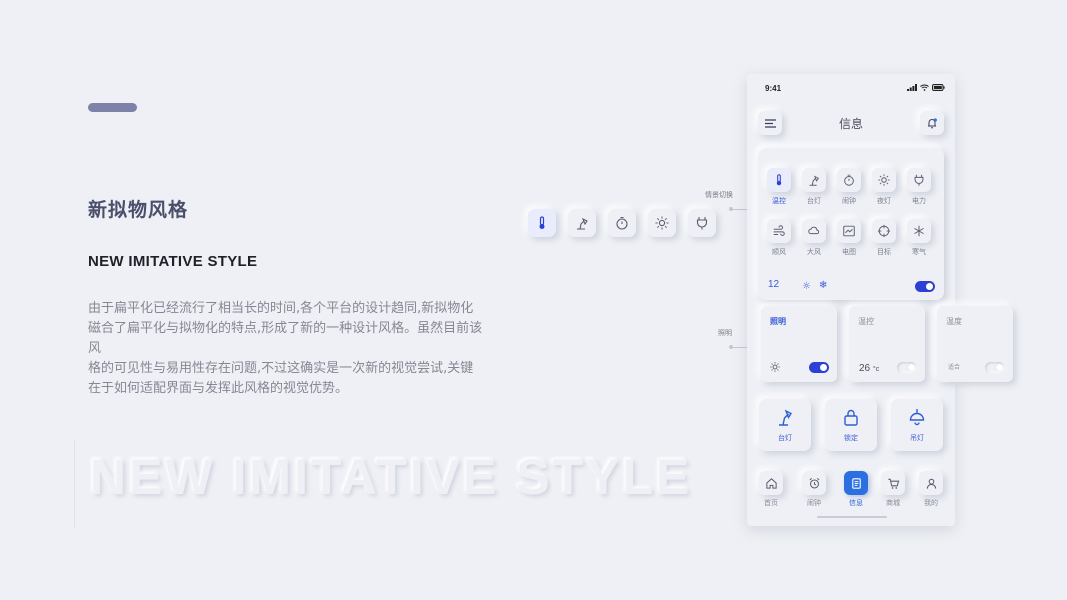  Describe the element at coordinates (849, 201) in the screenshot. I see `scene-label: 闹钟` at that location.